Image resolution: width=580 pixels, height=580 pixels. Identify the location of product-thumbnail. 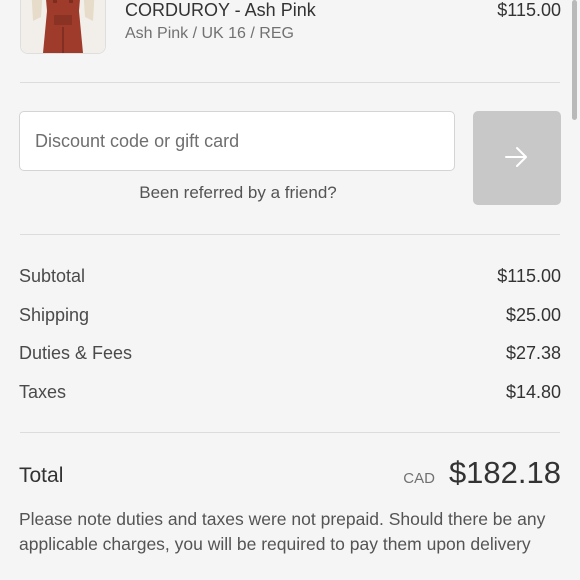
(63, 27).